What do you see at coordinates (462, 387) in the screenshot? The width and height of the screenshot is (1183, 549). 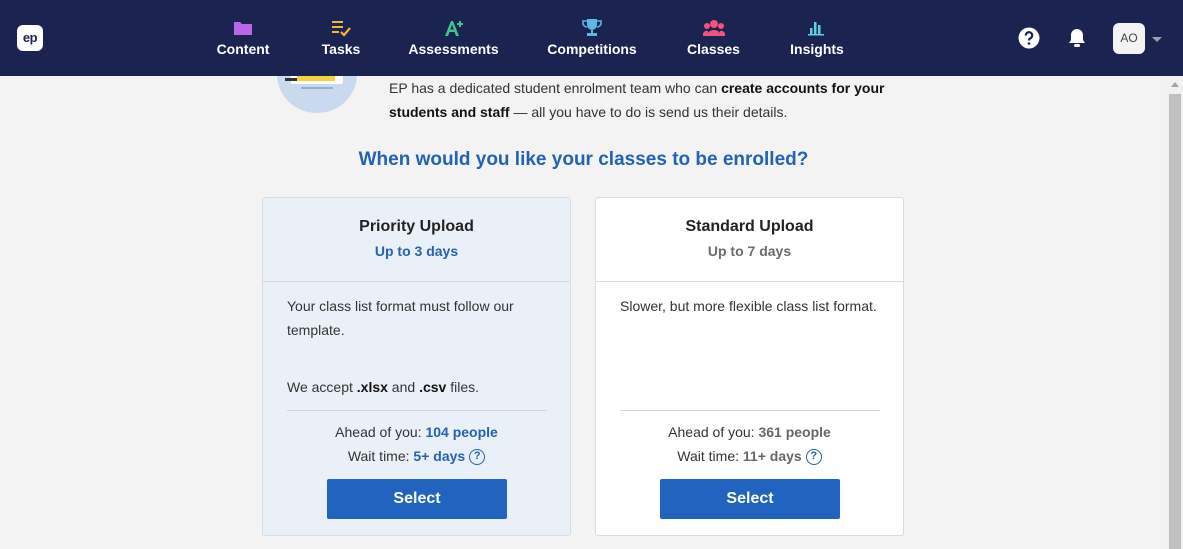 I see `accept-files: files.` at bounding box center [462, 387].